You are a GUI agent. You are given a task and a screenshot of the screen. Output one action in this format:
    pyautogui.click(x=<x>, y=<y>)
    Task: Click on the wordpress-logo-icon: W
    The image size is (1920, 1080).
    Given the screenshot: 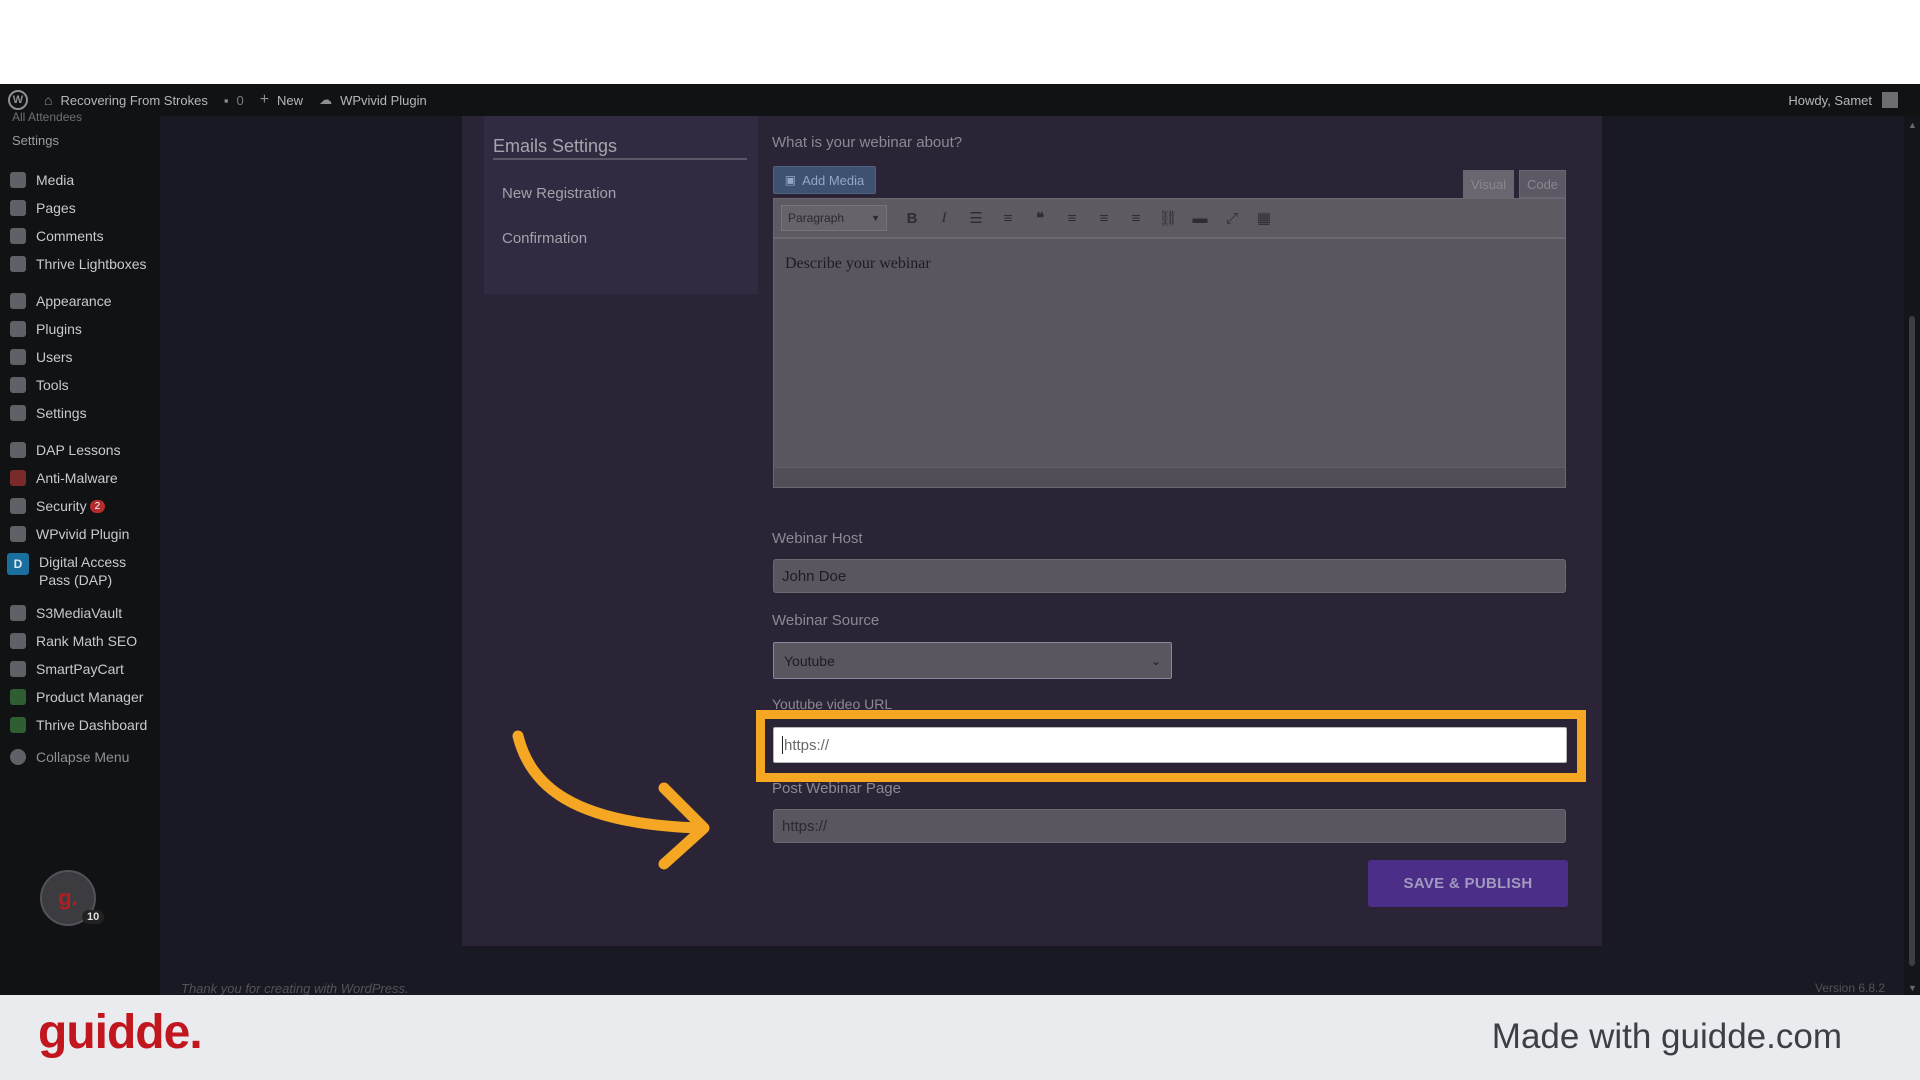 What is the action you would take?
    pyautogui.click(x=18, y=100)
    